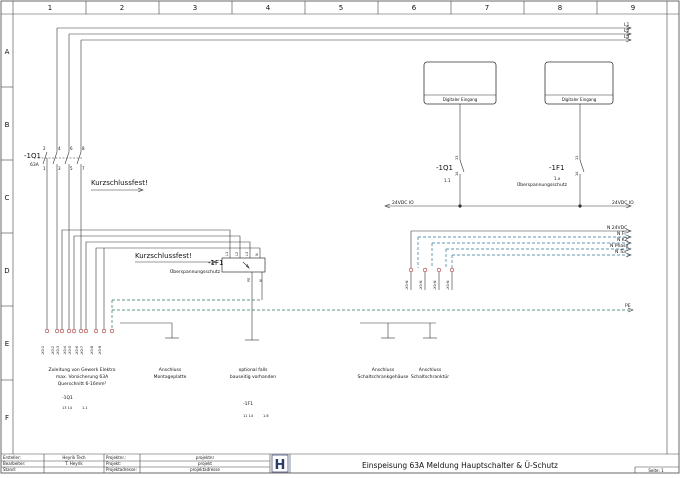 Image resolution: width=680 pixels, height=478 pixels. What do you see at coordinates (14, 463) in the screenshot?
I see `tb-label-editor: Bearbeiter:` at bounding box center [14, 463].